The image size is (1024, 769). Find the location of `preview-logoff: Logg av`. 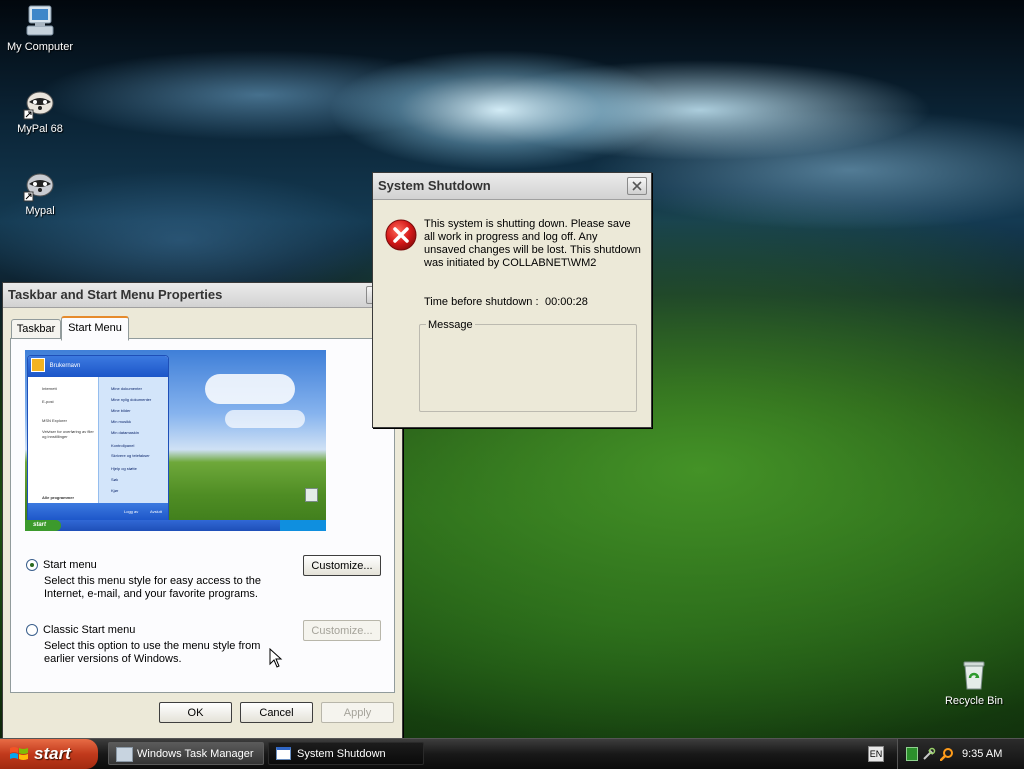

preview-logoff: Logg av is located at coordinates (131, 511).